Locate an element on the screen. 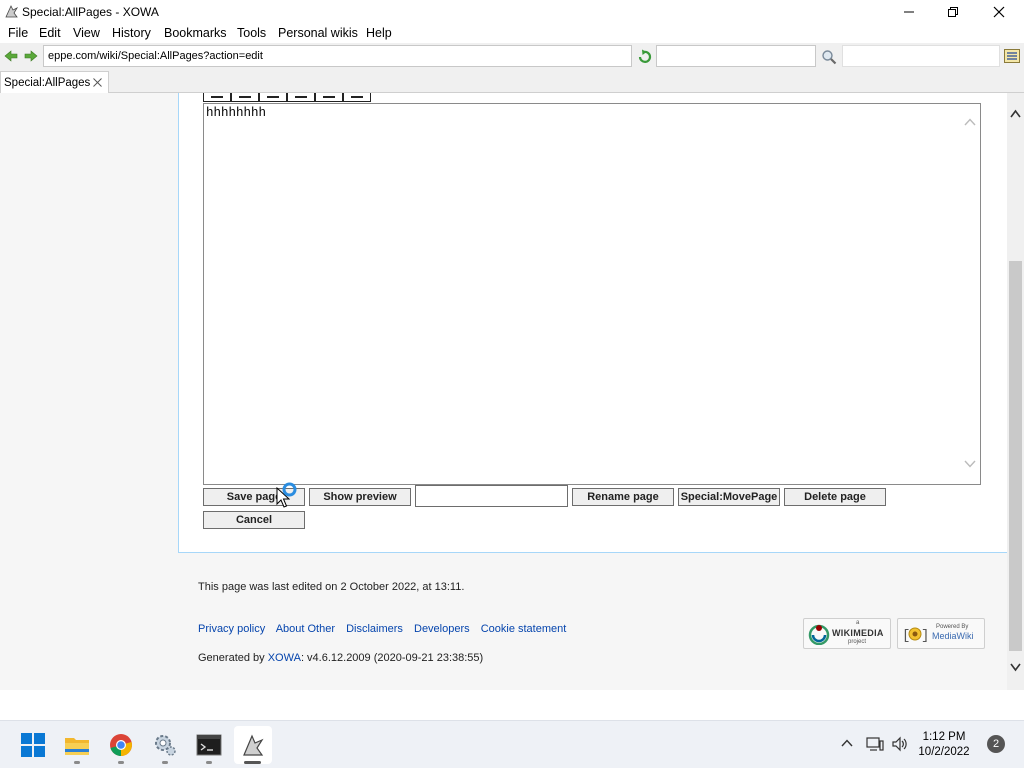 Image resolution: width=1024 pixels, height=768 pixels. network-icon is located at coordinates (875, 744).